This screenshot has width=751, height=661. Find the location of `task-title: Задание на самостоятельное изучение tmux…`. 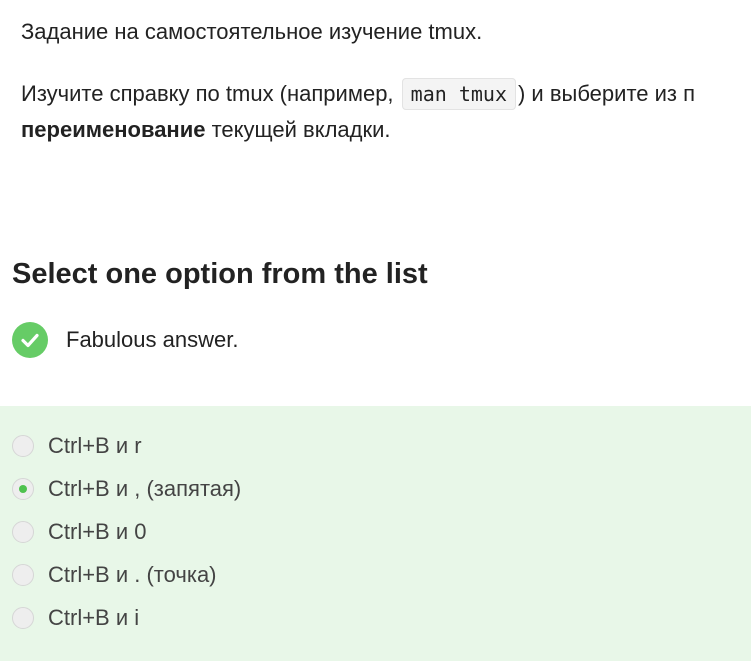

task-title: Задание на самостоятельное изучение tmux… is located at coordinates (252, 31).